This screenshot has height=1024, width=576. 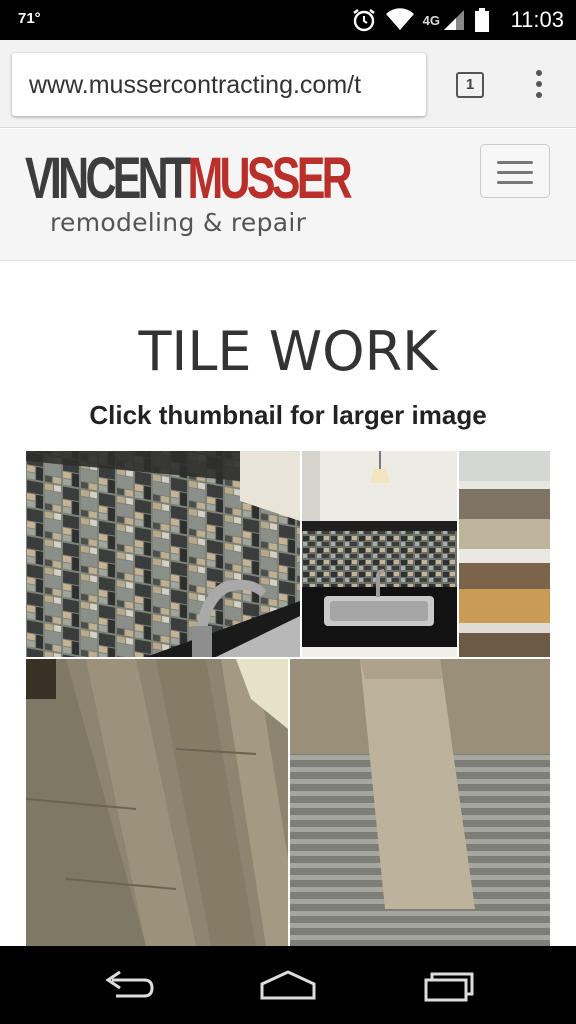 I want to click on network-type-label: 4G, so click(x=431, y=20).